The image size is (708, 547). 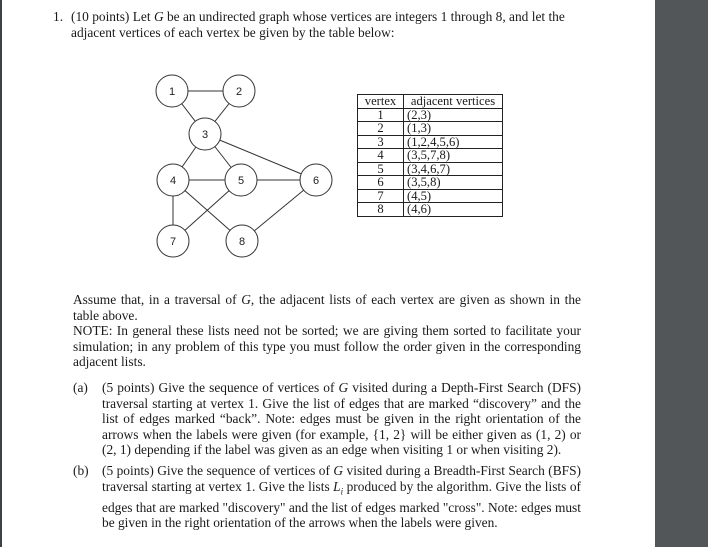 I want to click on table-row: 2 (1,3), so click(x=430, y=128).